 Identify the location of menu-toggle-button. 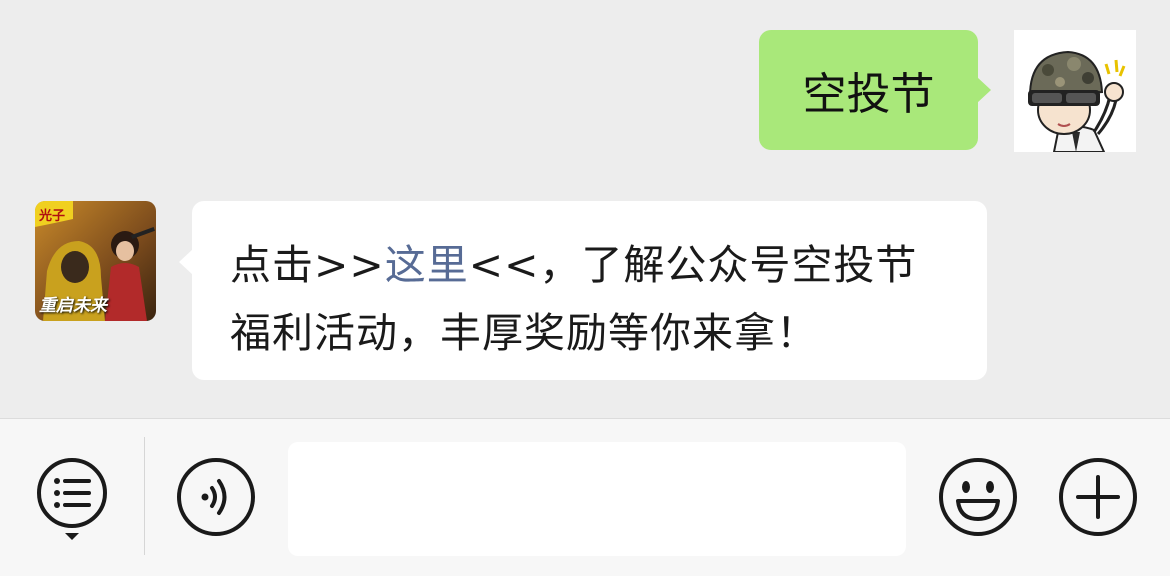
(72, 498).